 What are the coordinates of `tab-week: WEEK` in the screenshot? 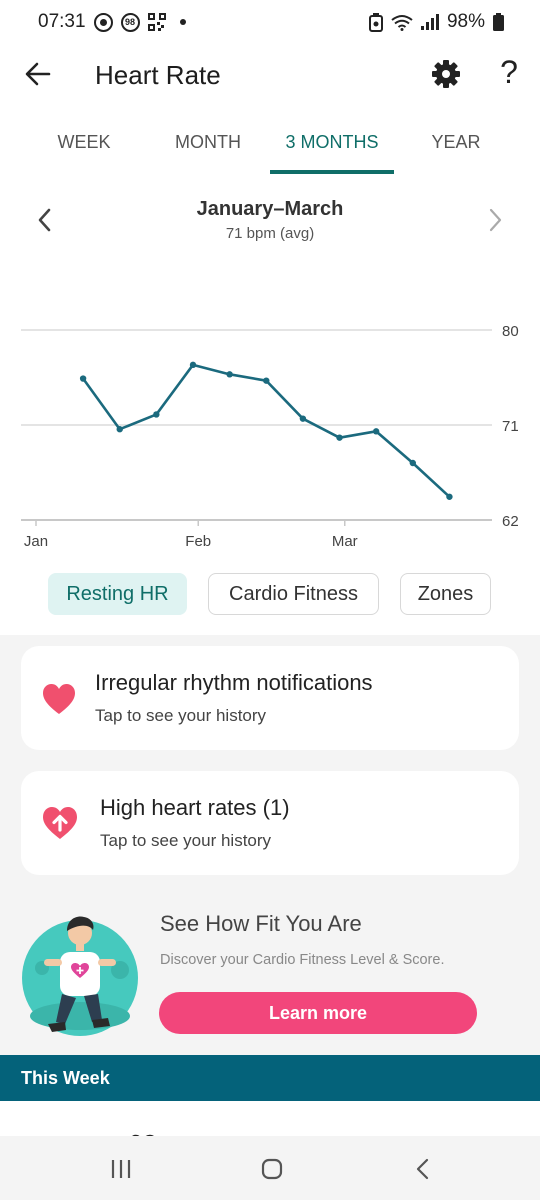 It's located at (84, 146).